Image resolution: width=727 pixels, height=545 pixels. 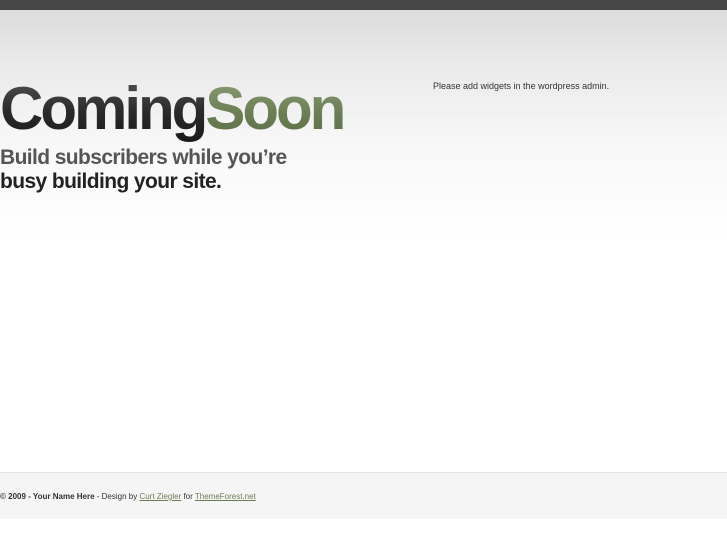 What do you see at coordinates (111, 181) in the screenshot?
I see `tagline-line-2: busy building your site.` at bounding box center [111, 181].